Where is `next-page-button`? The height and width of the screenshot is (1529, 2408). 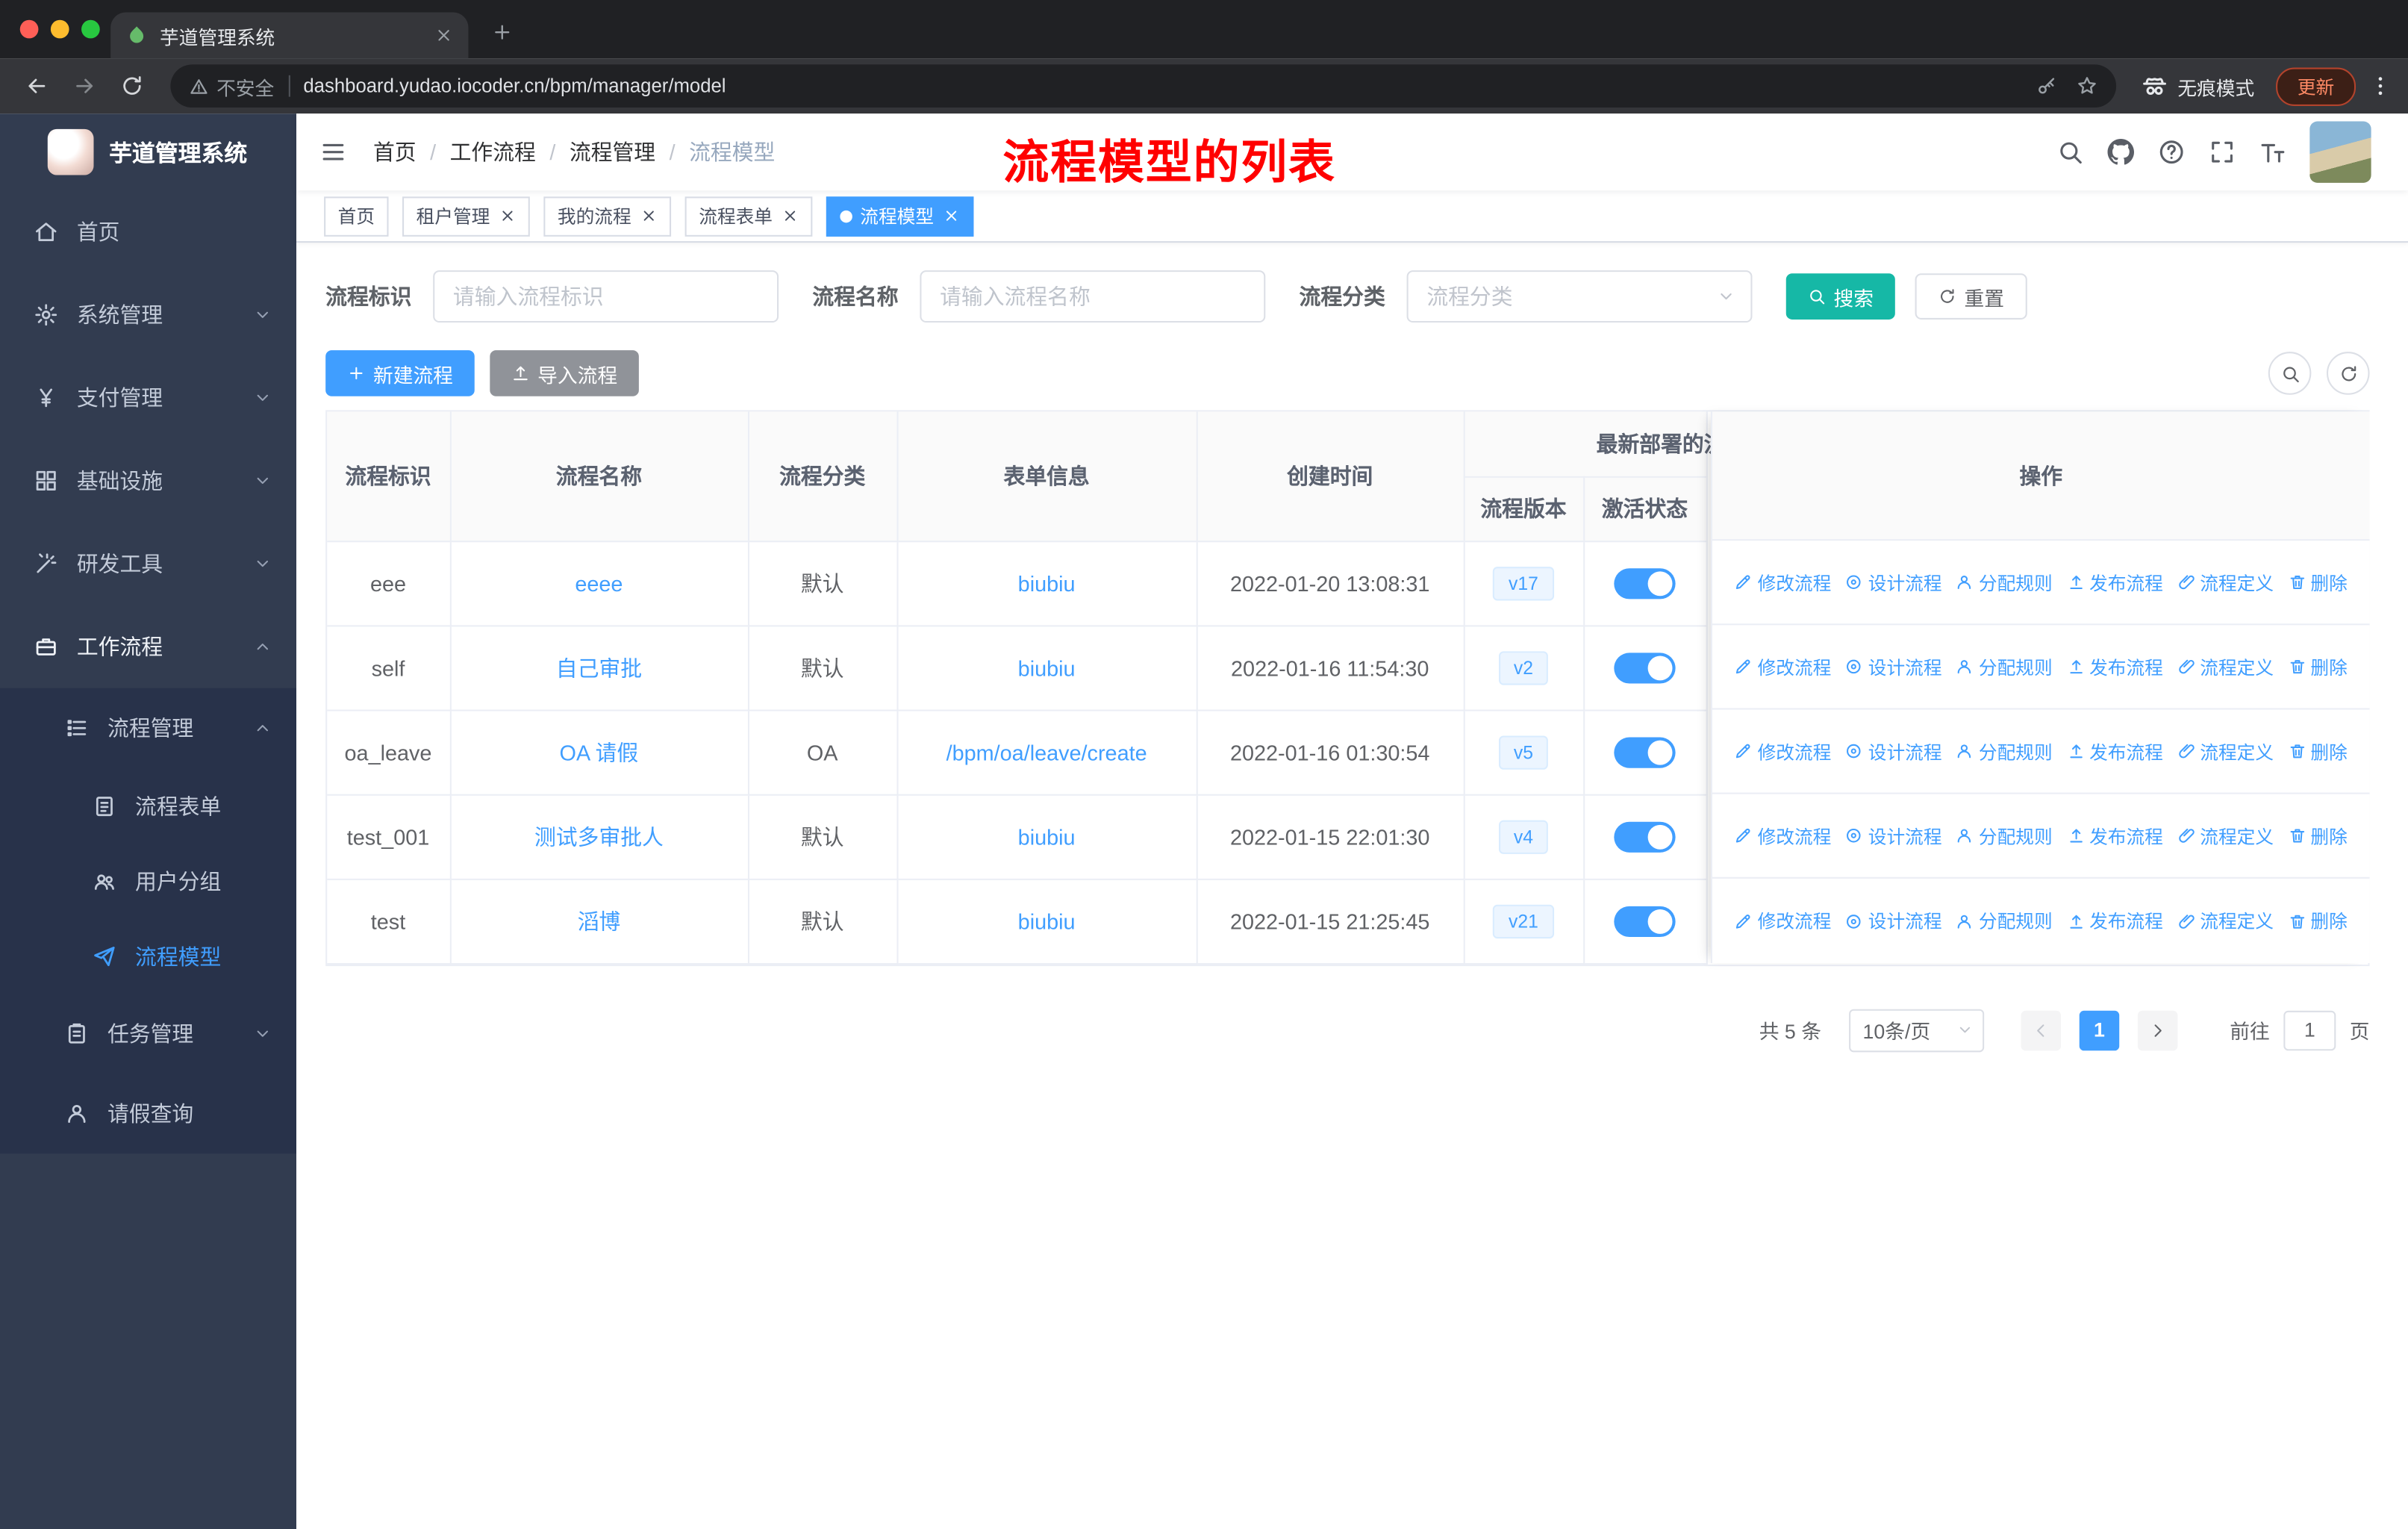 next-page-button is located at coordinates (2157, 1029).